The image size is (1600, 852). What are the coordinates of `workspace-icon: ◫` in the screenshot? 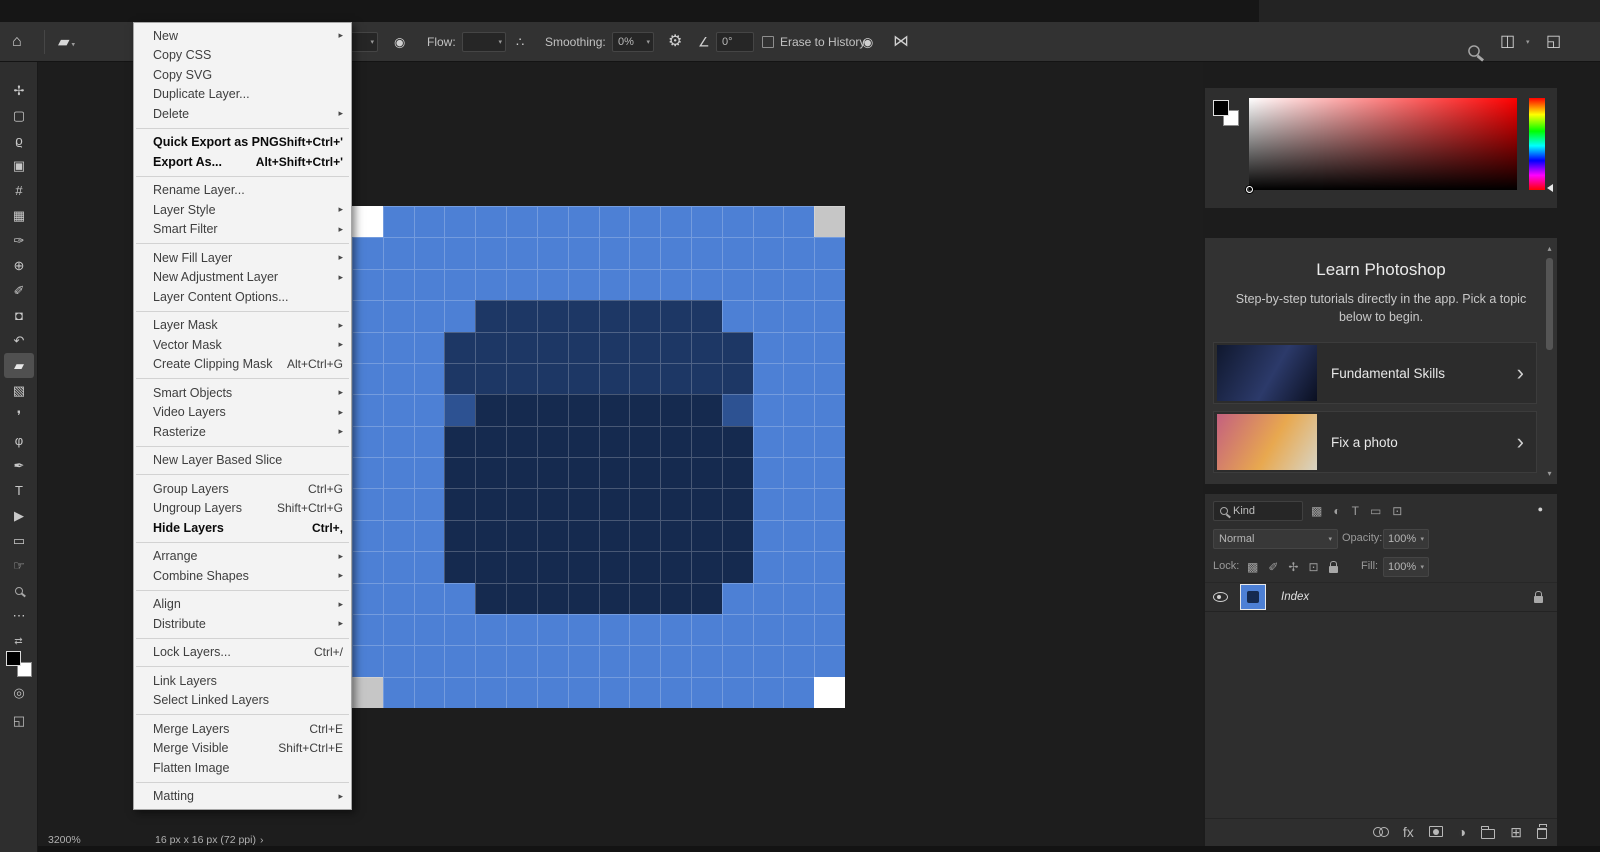 It's located at (1507, 41).